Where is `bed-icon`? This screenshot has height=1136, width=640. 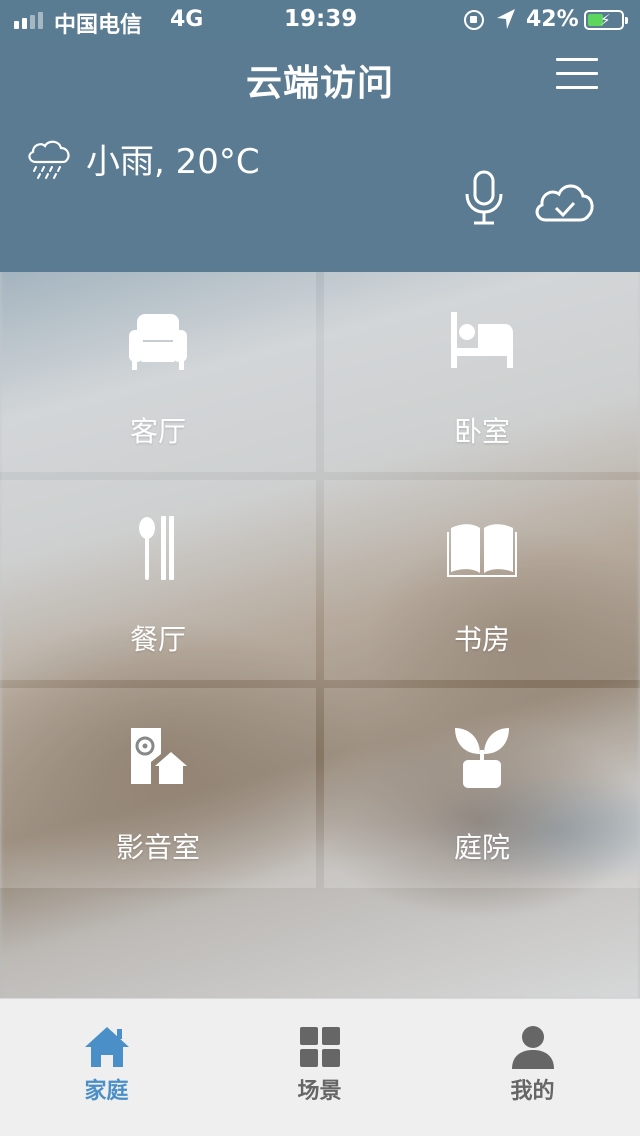 bed-icon is located at coordinates (482, 340).